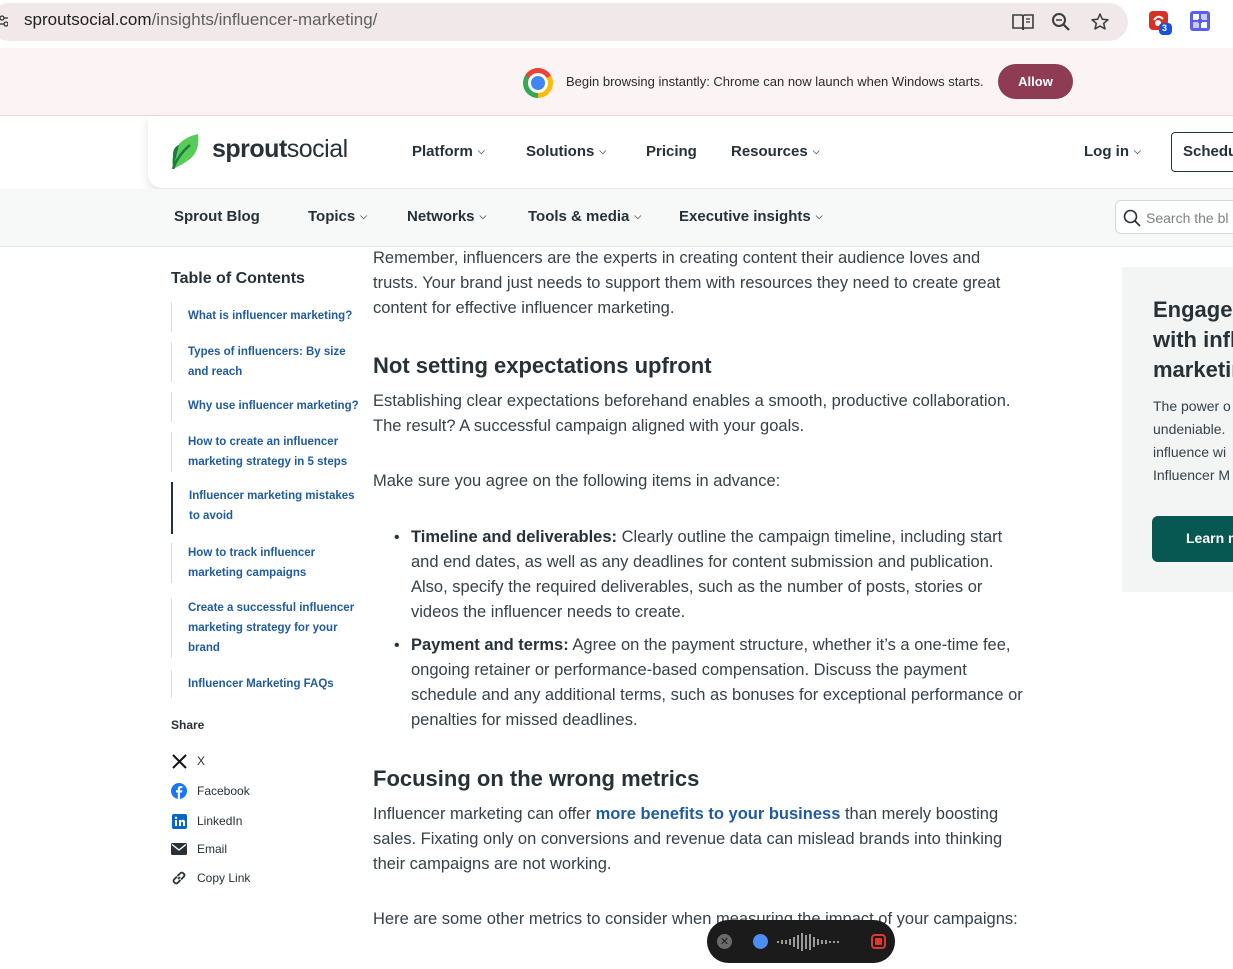 The height and width of the screenshot is (969, 1233). Describe the element at coordinates (745, 216) in the screenshot. I see `subnav-label: Executive insights` at that location.